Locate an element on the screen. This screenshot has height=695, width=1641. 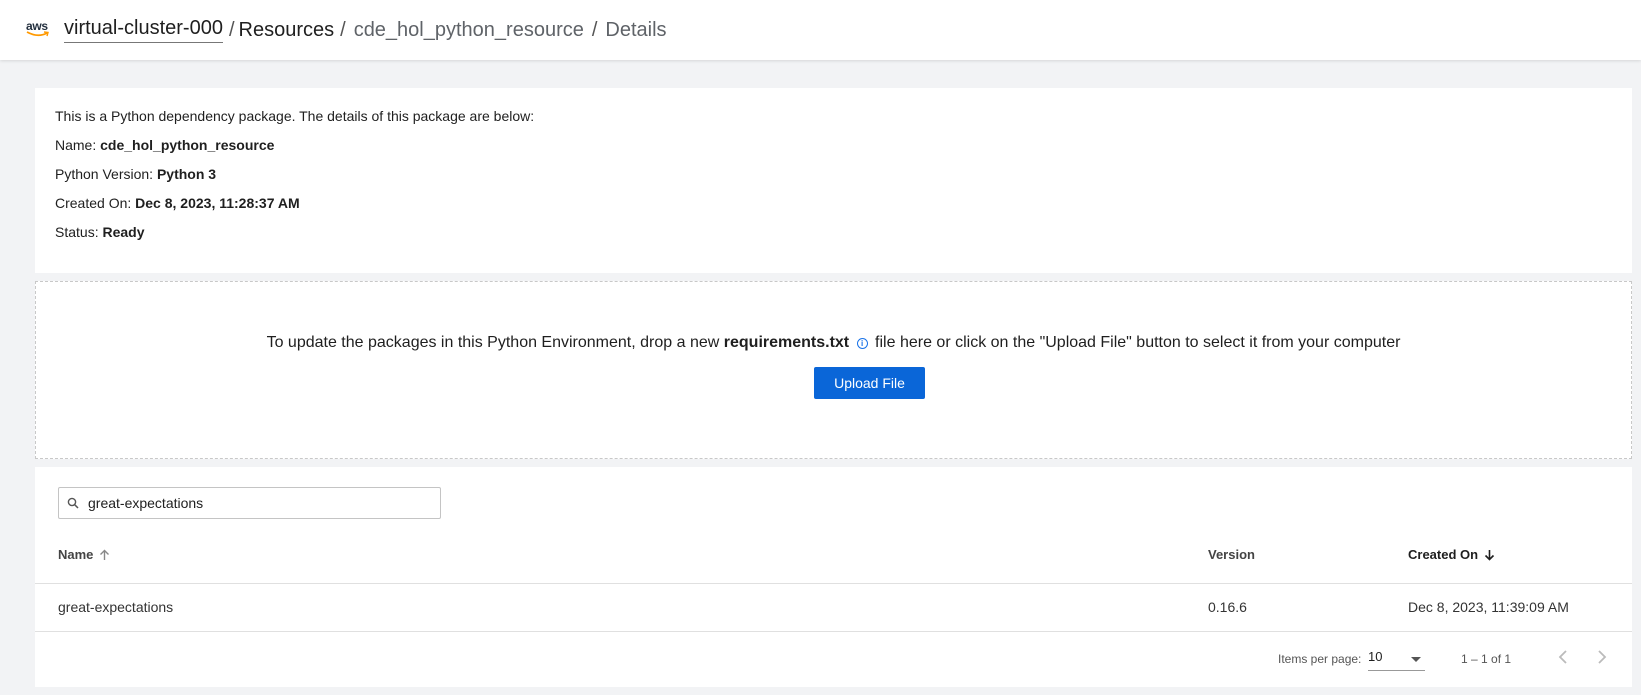
table-header-divider is located at coordinates (833, 583).